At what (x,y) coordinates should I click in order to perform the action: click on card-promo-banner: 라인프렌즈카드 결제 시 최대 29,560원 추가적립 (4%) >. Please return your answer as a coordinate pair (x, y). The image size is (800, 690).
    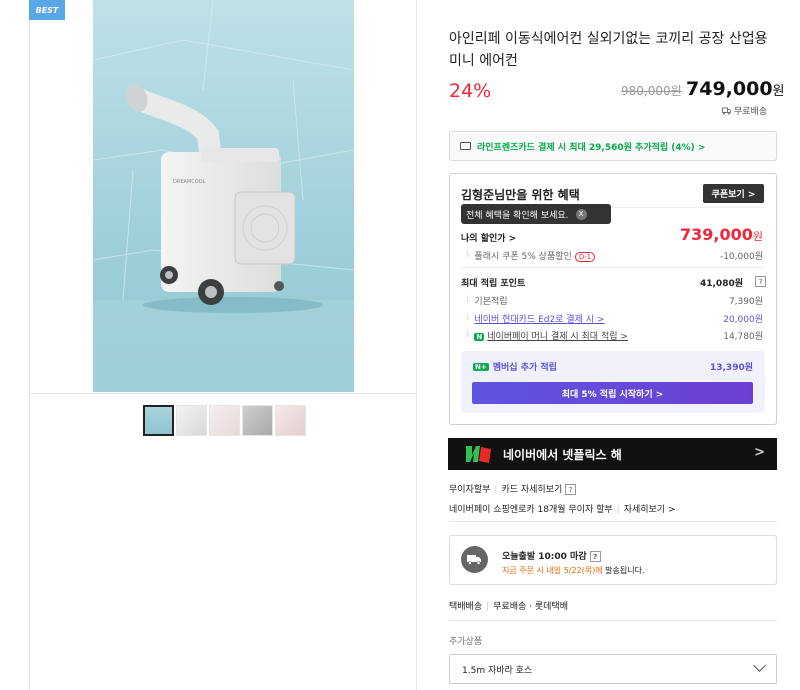
    Looking at the image, I should click on (613, 146).